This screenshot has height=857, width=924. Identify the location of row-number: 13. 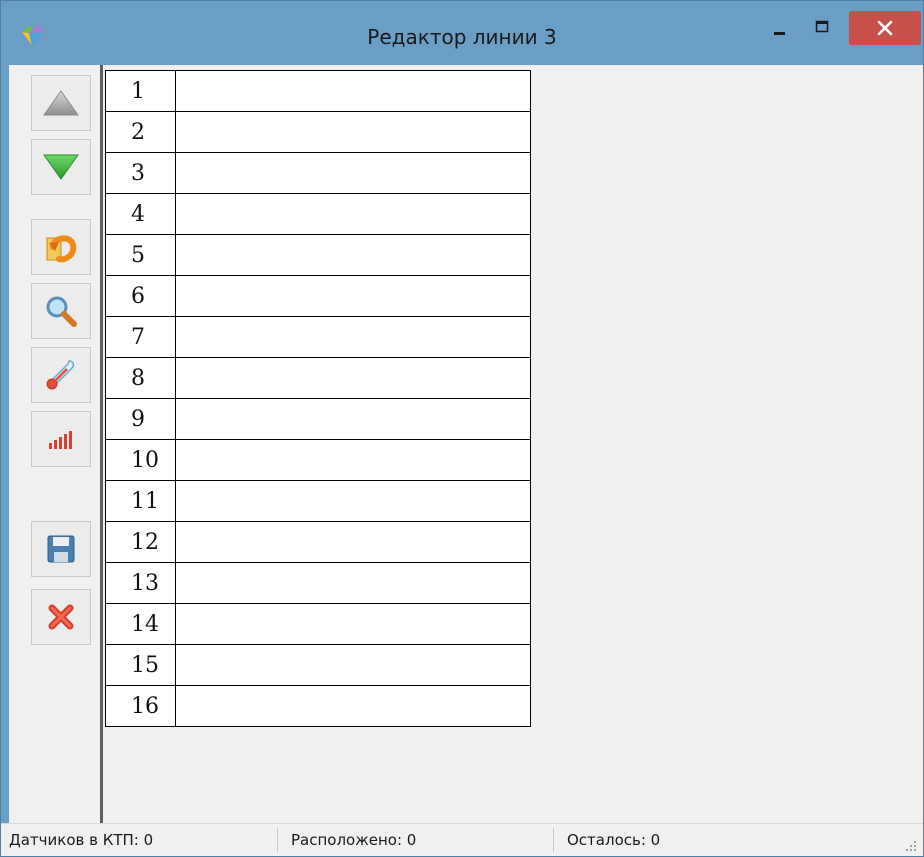
(140, 583).